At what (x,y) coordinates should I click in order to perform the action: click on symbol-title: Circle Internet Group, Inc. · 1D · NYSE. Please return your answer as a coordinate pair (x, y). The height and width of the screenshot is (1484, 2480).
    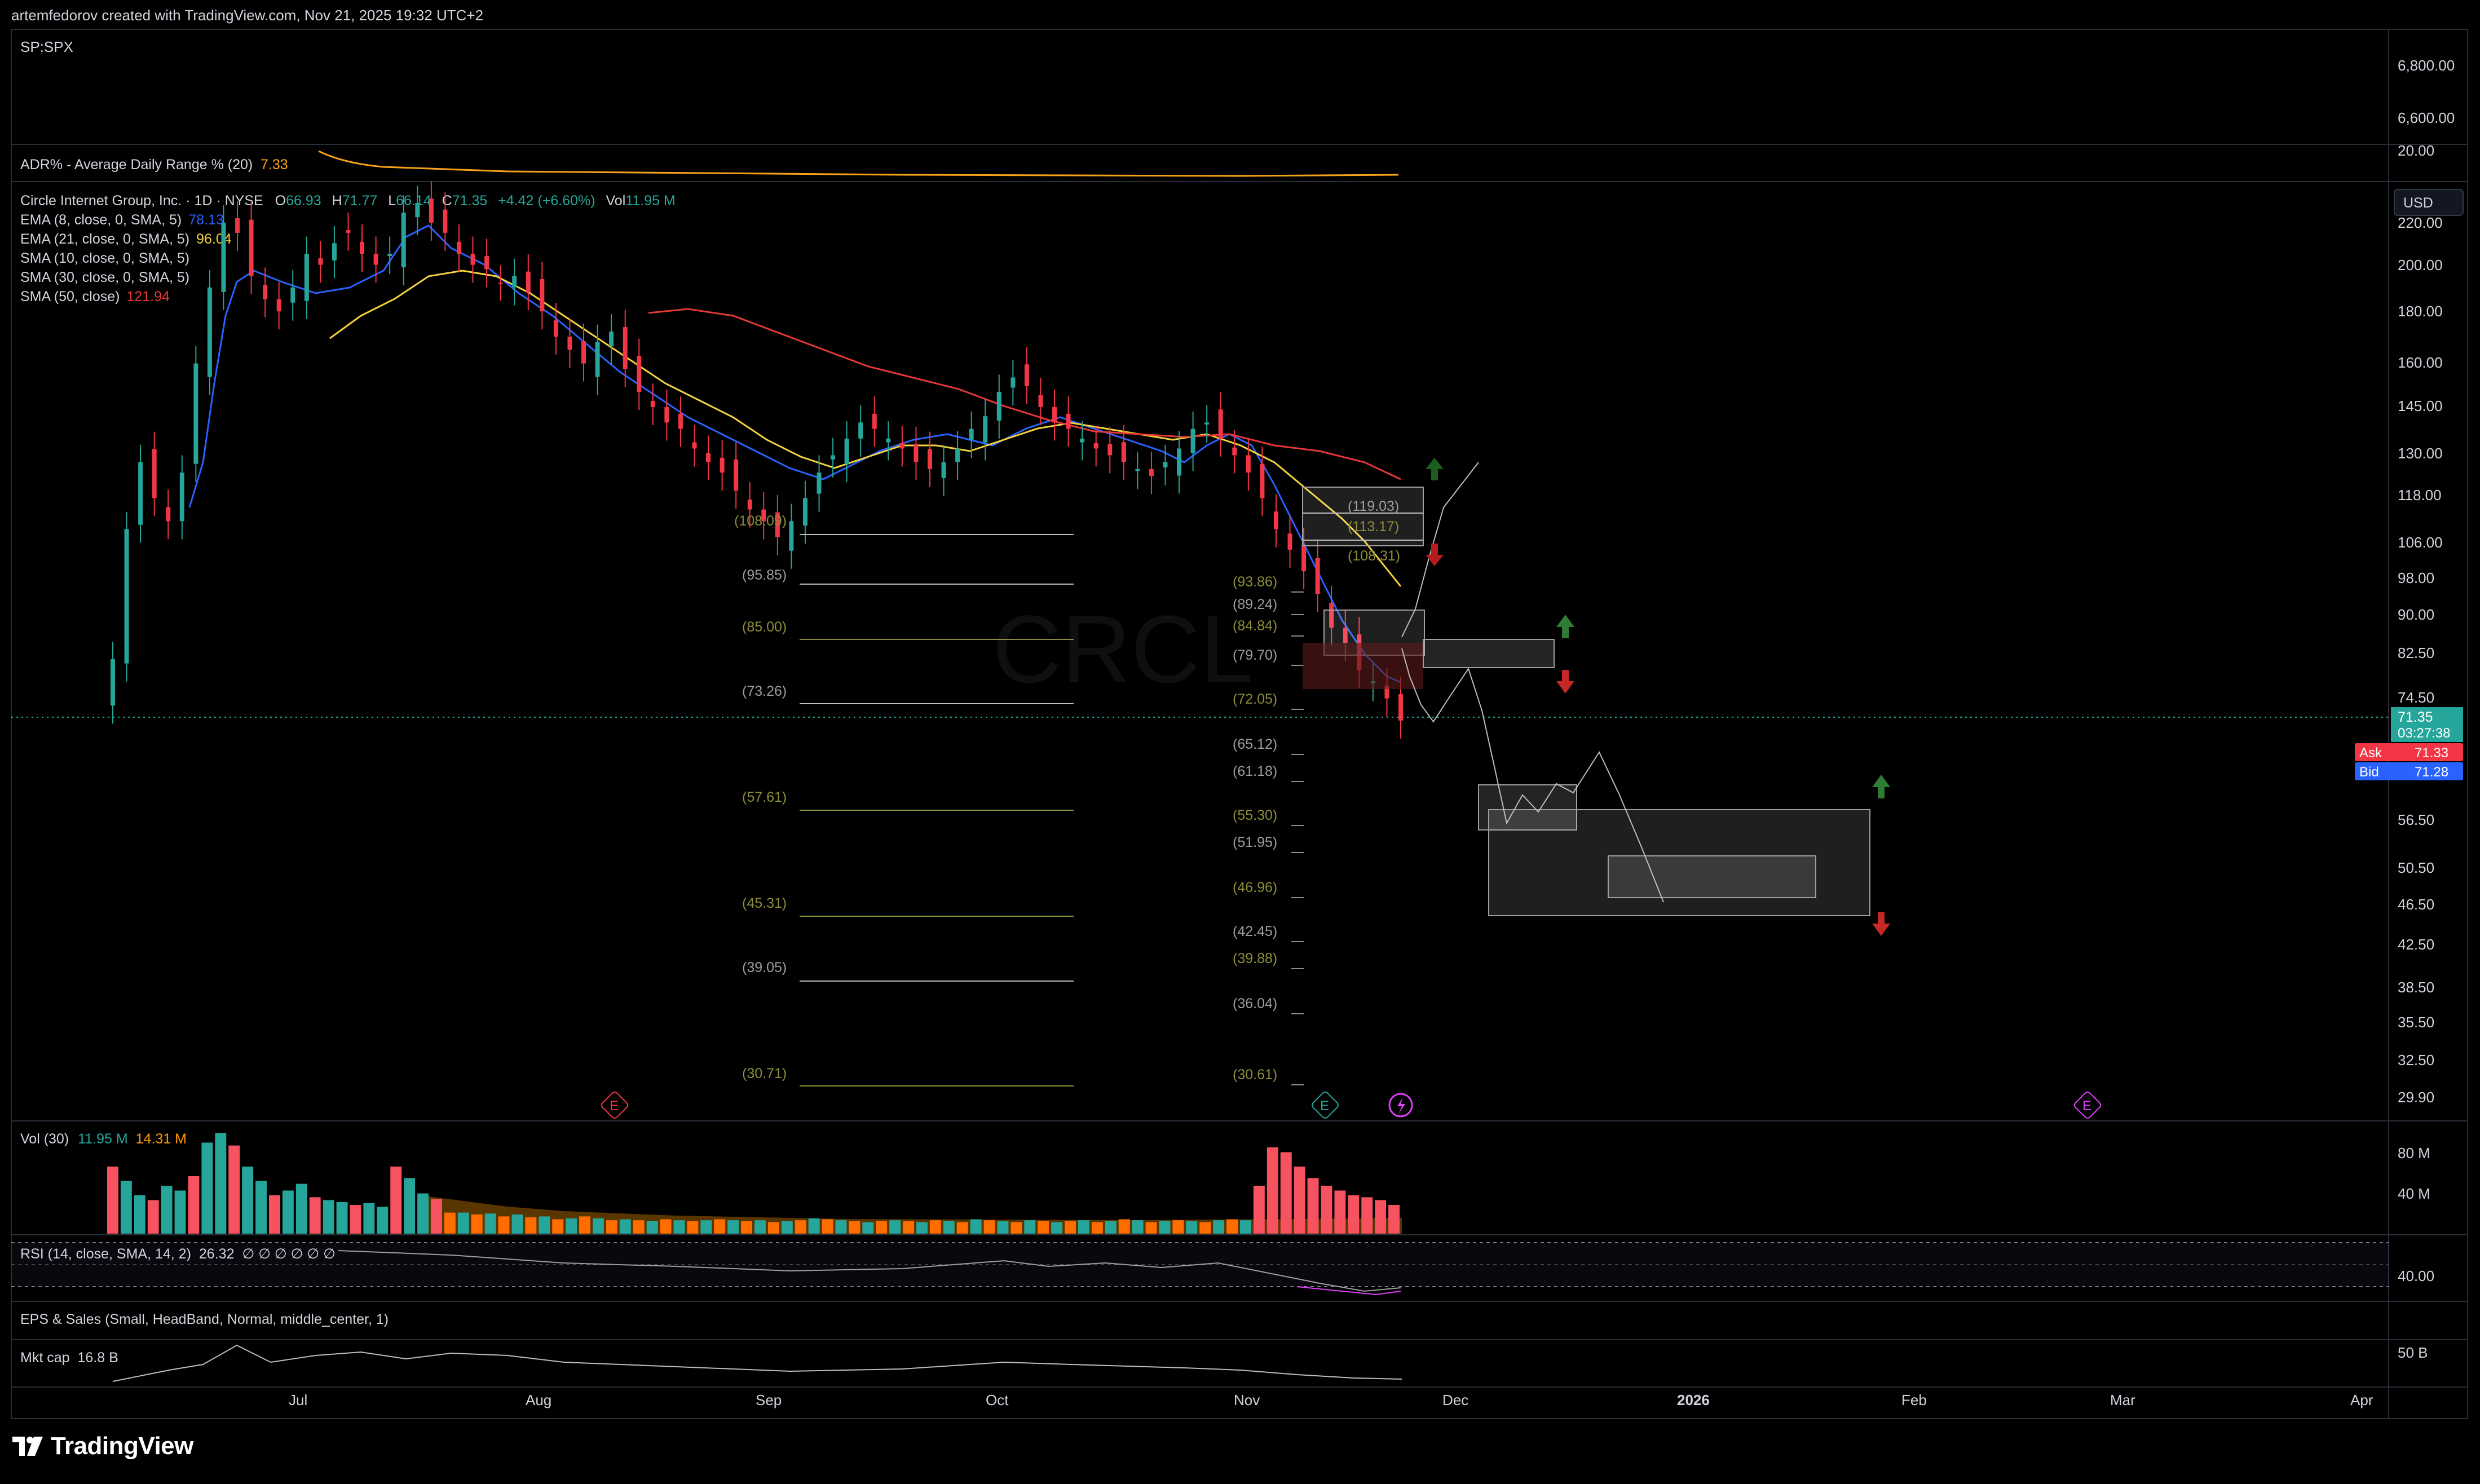
    Looking at the image, I should click on (141, 201).